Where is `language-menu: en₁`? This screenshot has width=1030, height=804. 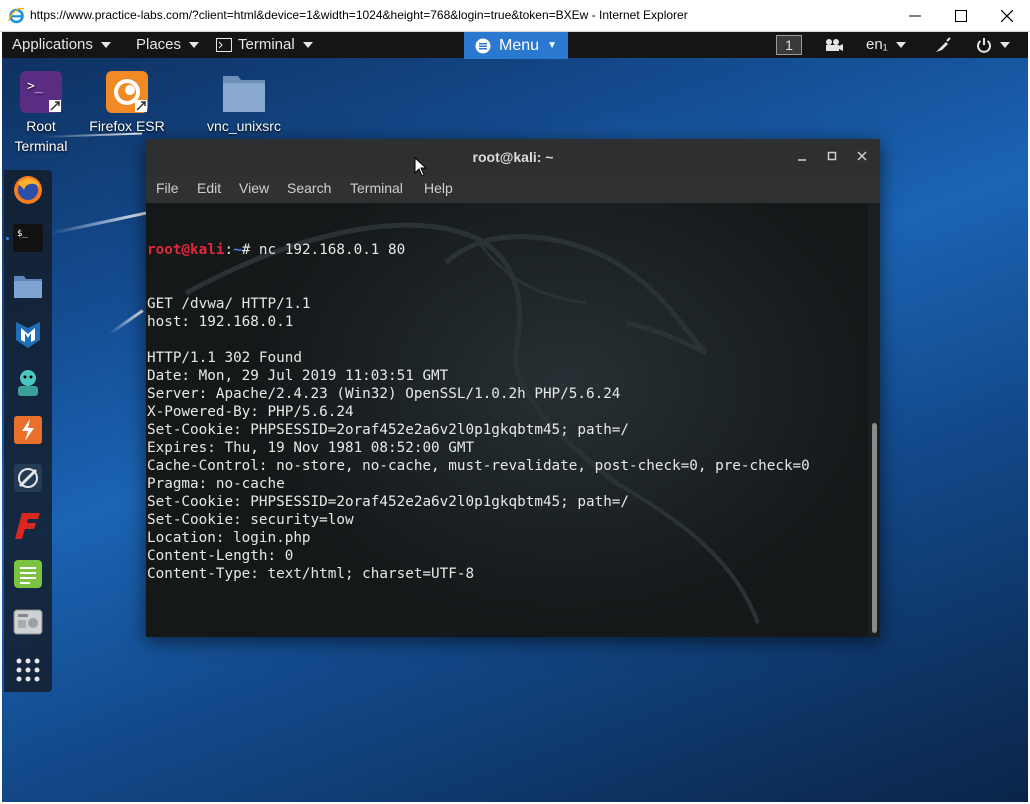 language-menu: en₁ is located at coordinates (886, 44).